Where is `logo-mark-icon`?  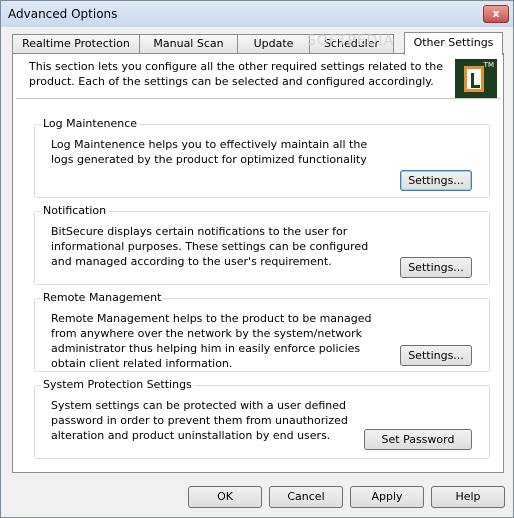
logo-mark-icon is located at coordinates (474, 79).